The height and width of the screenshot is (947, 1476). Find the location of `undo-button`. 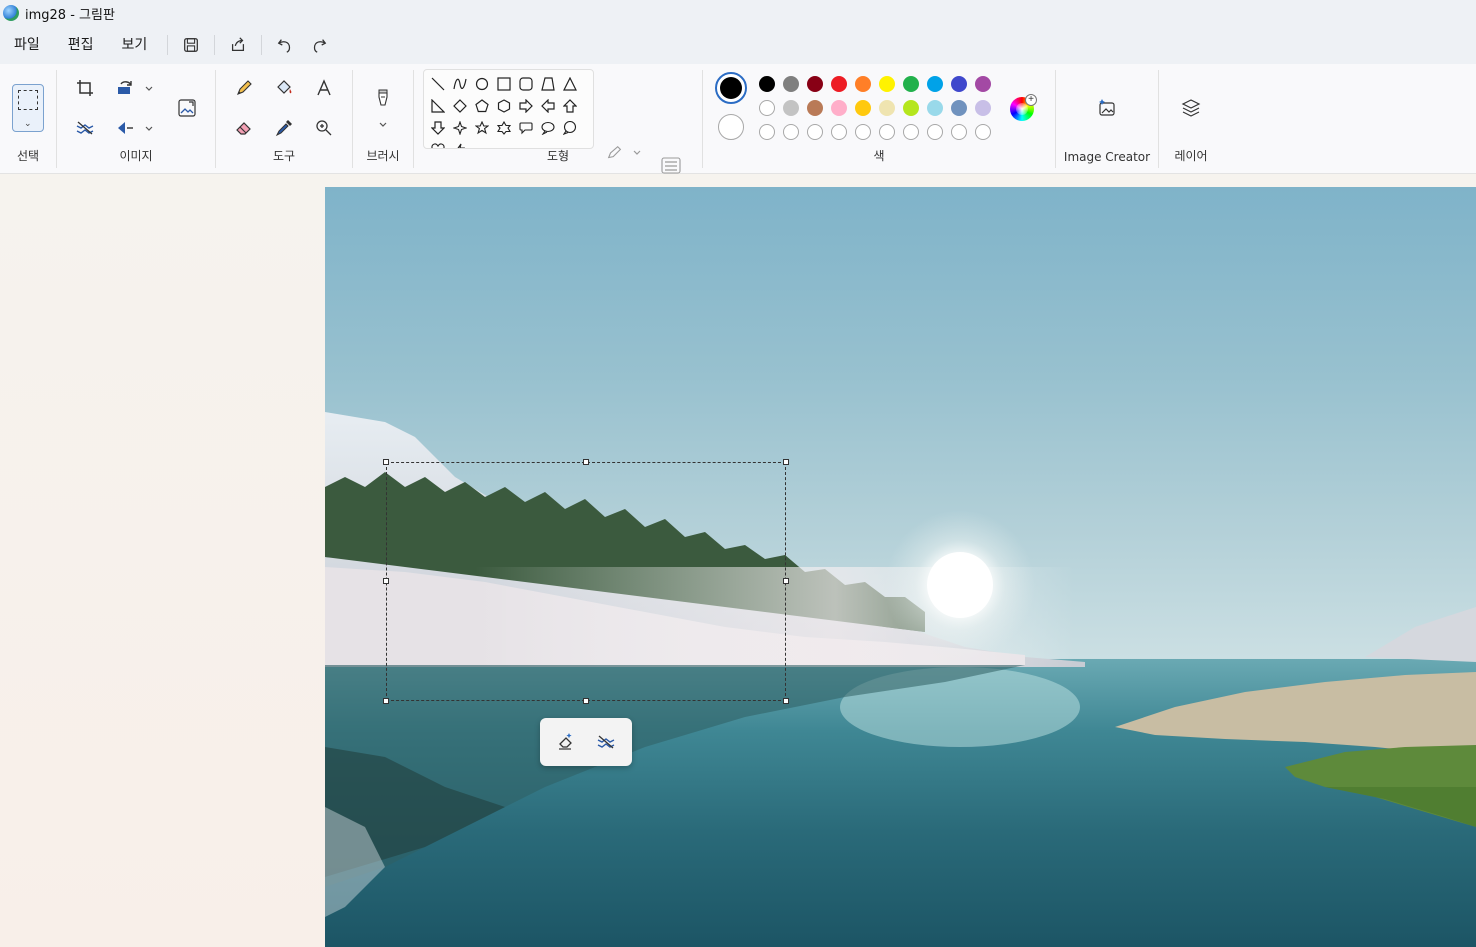

undo-button is located at coordinates (285, 45).